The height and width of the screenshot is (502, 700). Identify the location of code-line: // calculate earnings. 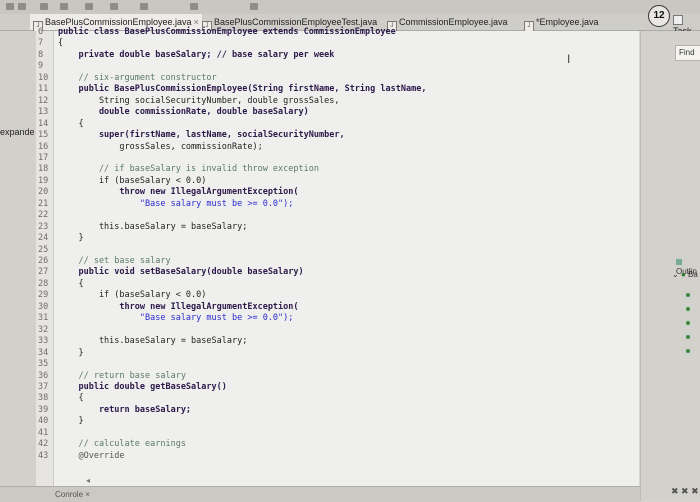
(121, 444).